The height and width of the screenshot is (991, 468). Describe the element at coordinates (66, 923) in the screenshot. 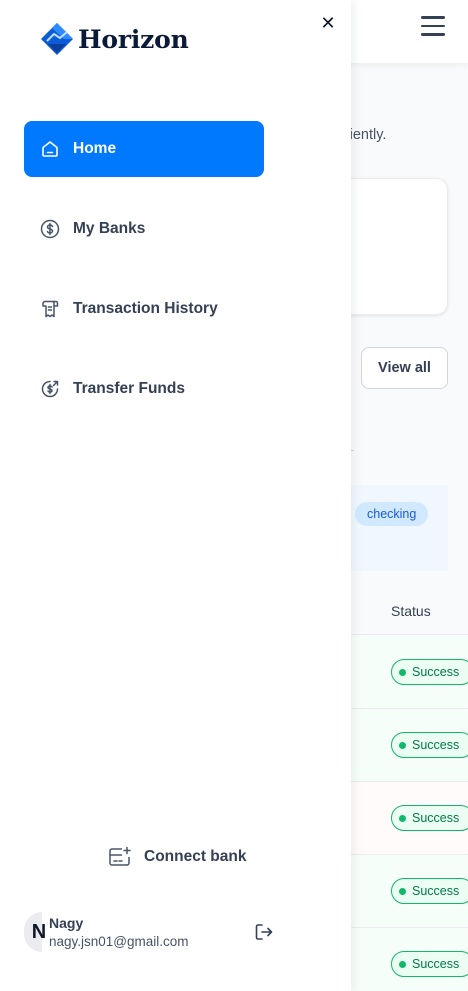

I see `user-name: Nagy` at that location.